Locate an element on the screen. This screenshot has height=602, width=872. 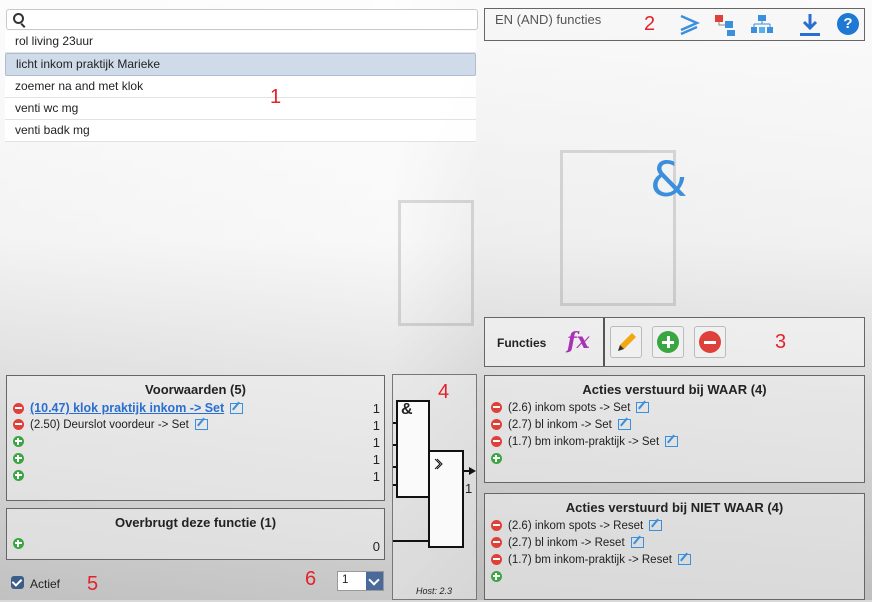
action-text: (2.7) bl inkom -> Reset is located at coordinates (566, 543).